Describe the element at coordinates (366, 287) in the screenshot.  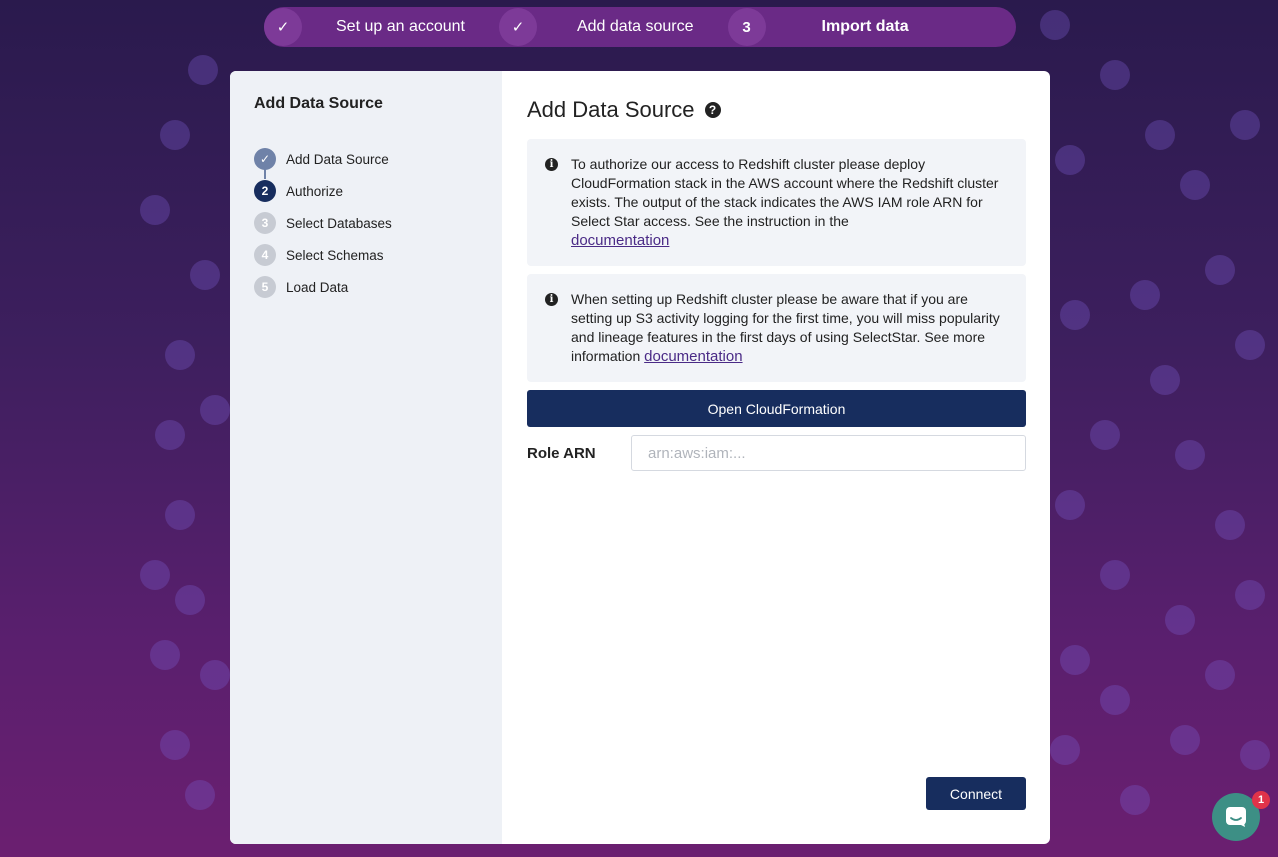
I see `sidebar-step-load-data: 5 Load Data` at that location.